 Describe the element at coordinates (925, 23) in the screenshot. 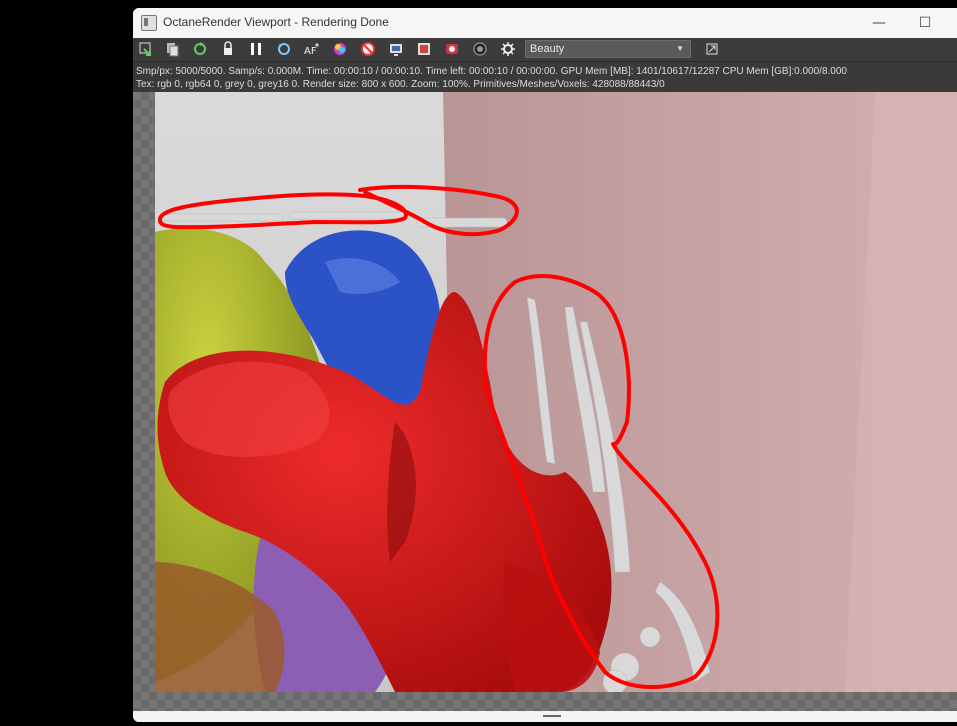

I see `maximize-button: ☐` at that location.